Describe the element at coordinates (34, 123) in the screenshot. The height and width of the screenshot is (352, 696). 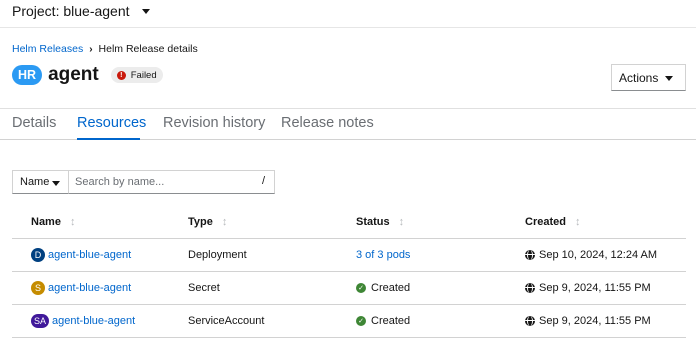
I see `tab-details: Details` at that location.